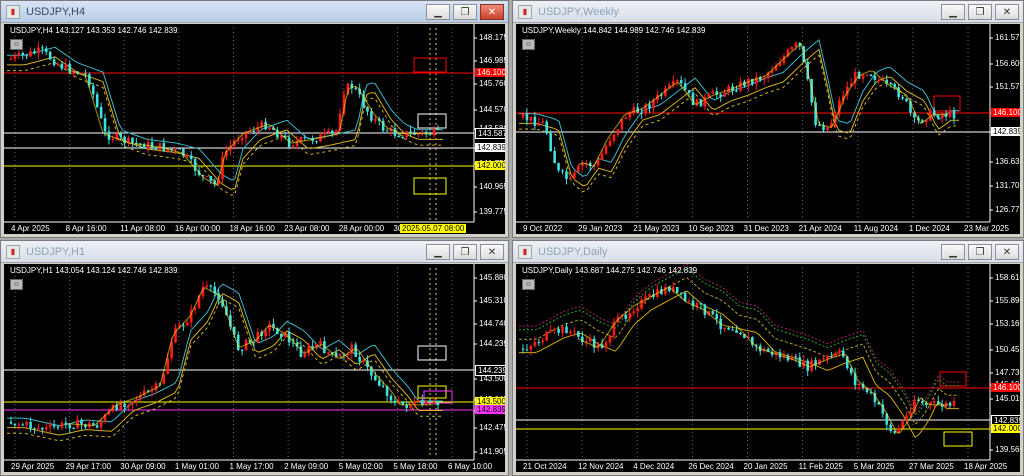 The width and height of the screenshot is (1024, 476). Describe the element at coordinates (254, 252) in the screenshot. I see `title-bar: ▮ USDJPY,H1 ▁ ❐ ✕` at that location.